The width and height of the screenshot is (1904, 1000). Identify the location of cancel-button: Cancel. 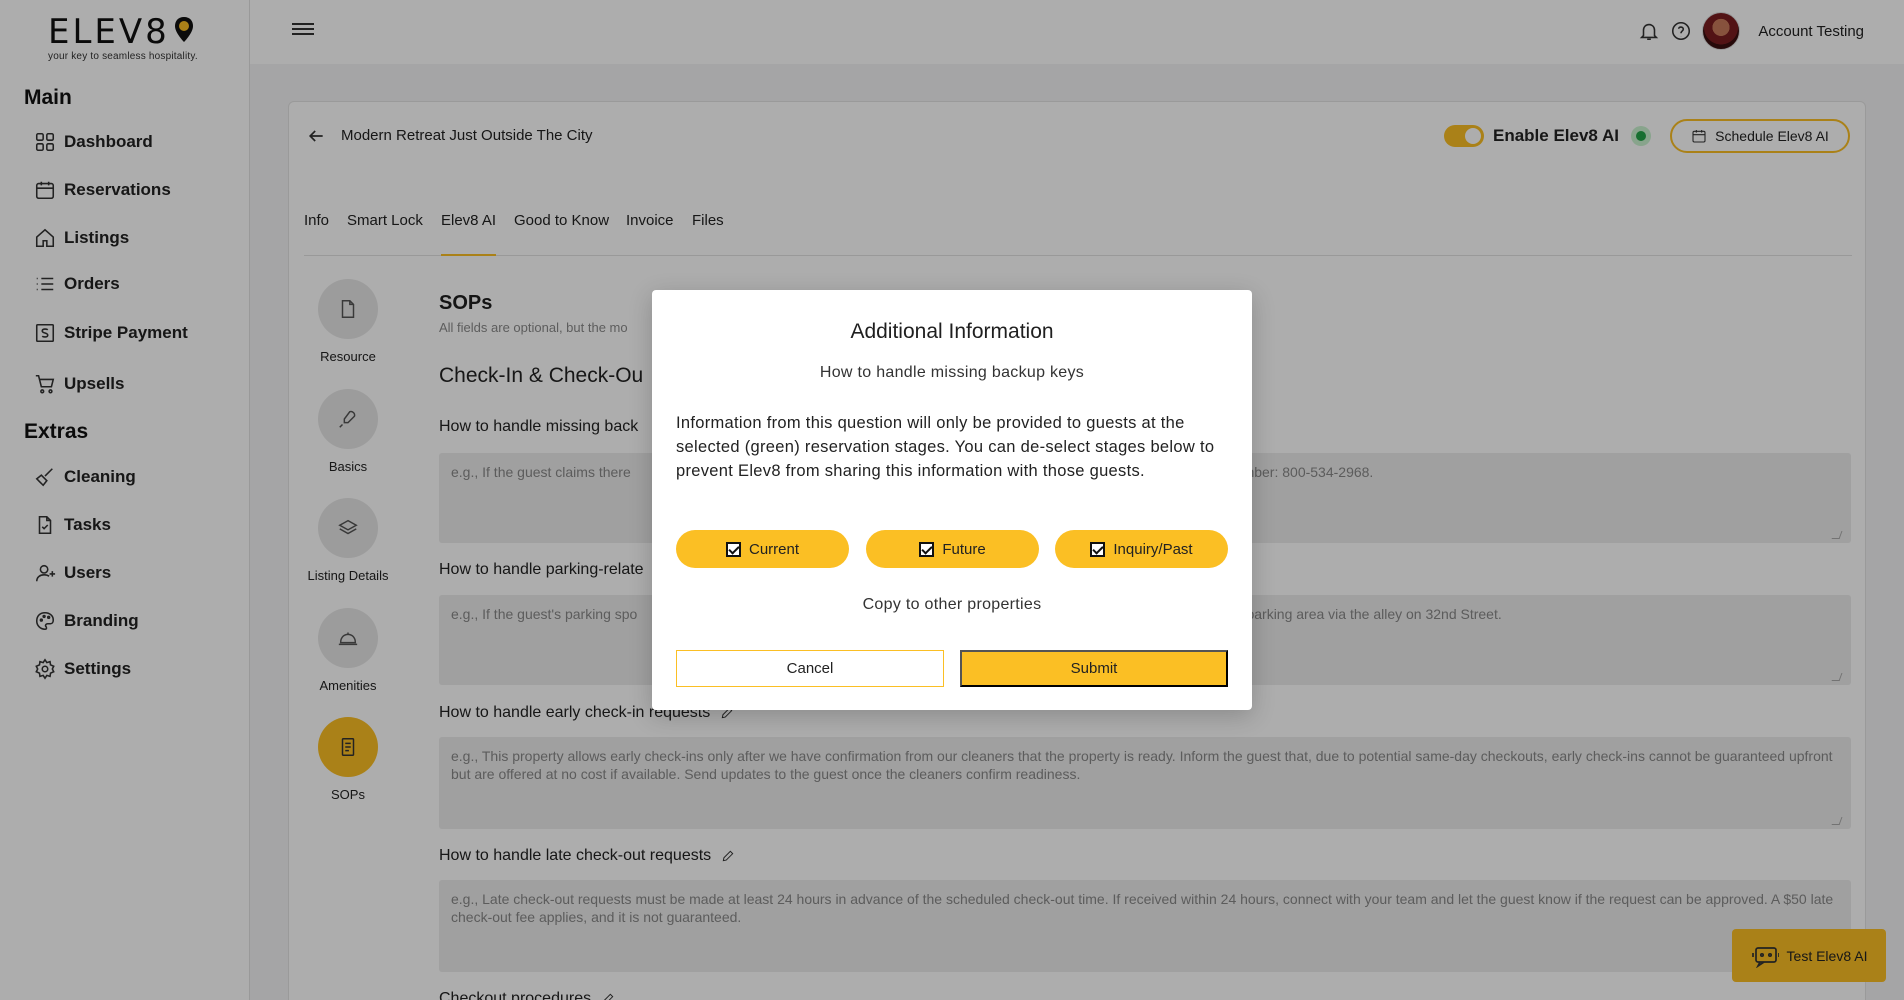
(810, 668).